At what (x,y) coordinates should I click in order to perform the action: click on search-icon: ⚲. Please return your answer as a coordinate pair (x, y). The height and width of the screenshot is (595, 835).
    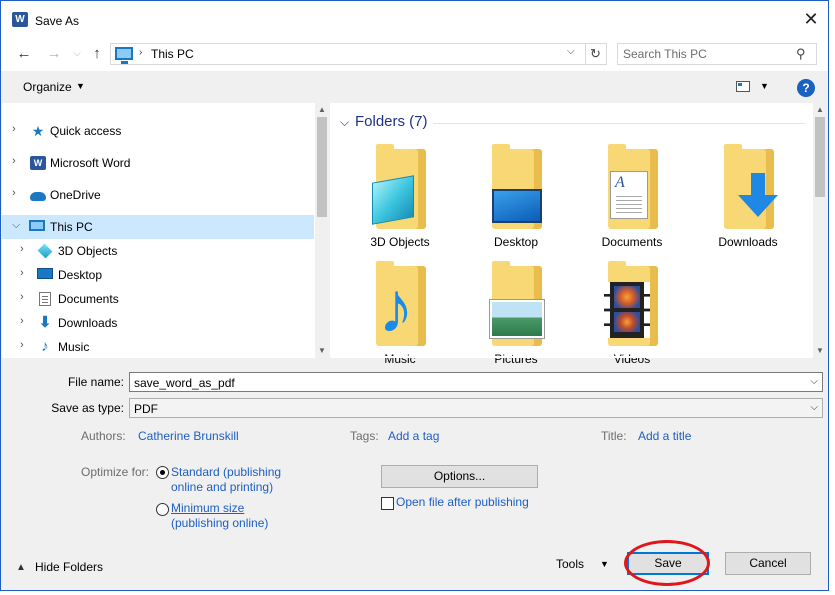
    Looking at the image, I should click on (801, 54).